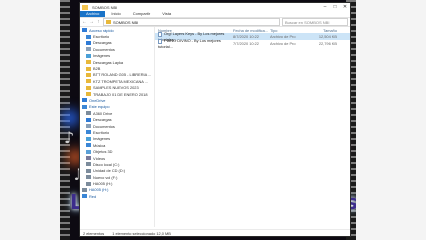 The image size is (426, 240). Describe the element at coordinates (116, 88) in the screenshot. I see `nav-item-label: SAMPLES NUEVOS 2023` at that location.